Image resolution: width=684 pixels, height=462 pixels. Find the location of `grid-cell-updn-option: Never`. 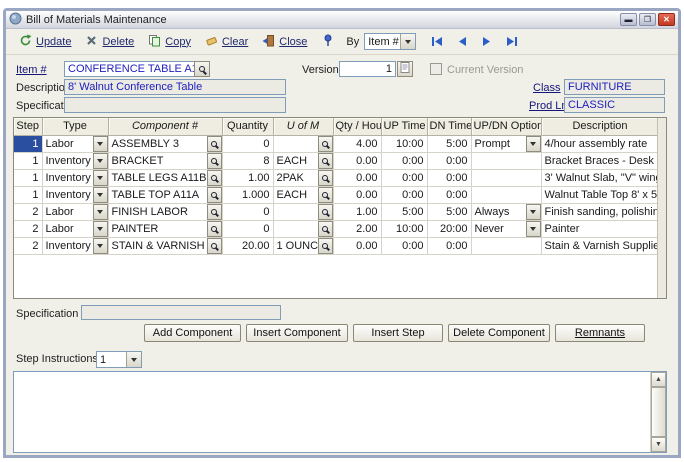

grid-cell-updn-option: Never is located at coordinates (506, 229).